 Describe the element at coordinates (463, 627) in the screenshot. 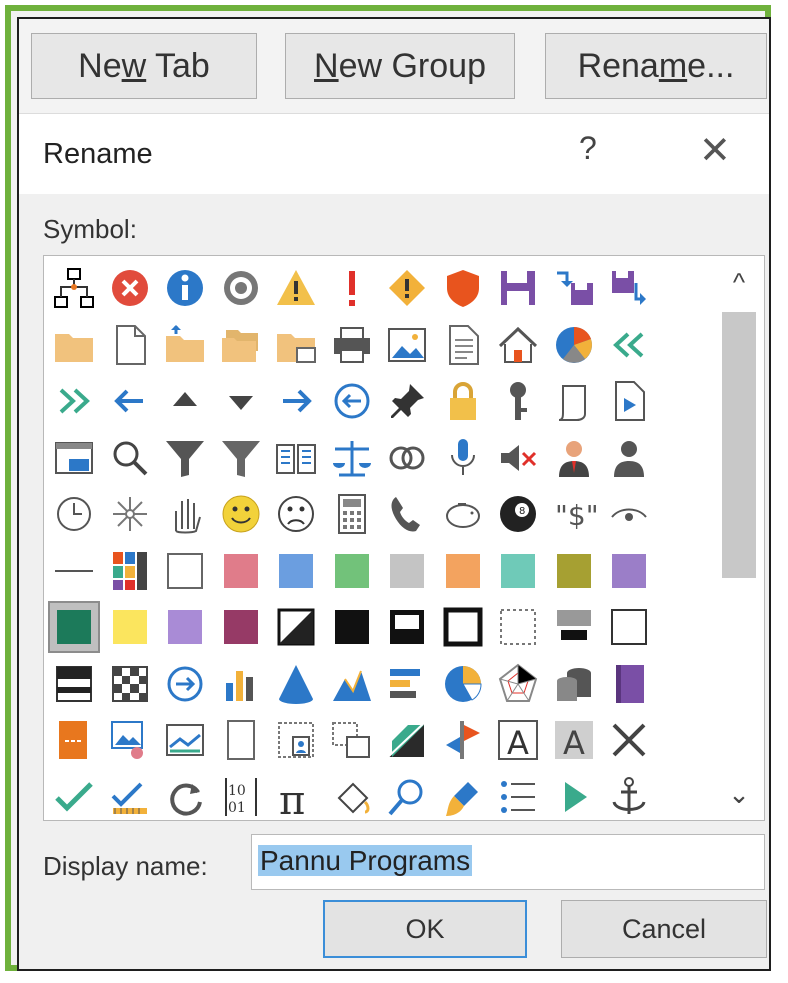

I see `bold-frame-square-icon` at that location.